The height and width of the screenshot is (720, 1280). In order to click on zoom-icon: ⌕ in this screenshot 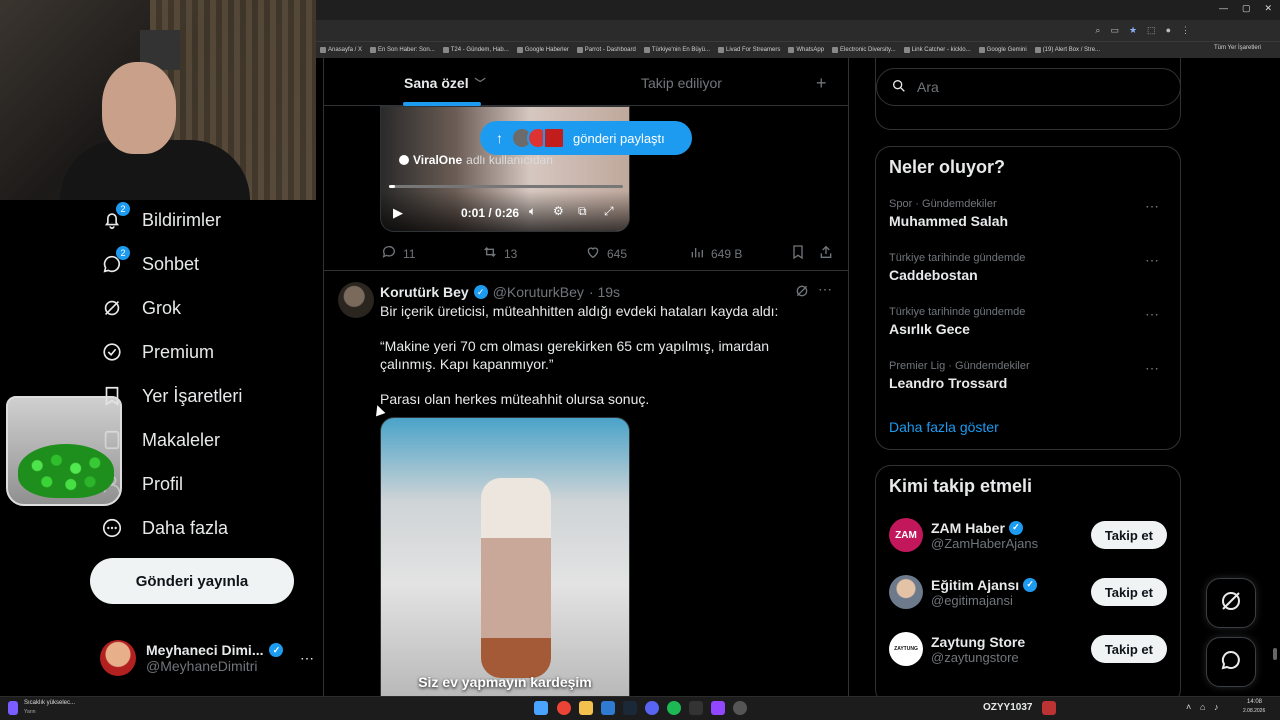, I will do `click(1097, 30)`.